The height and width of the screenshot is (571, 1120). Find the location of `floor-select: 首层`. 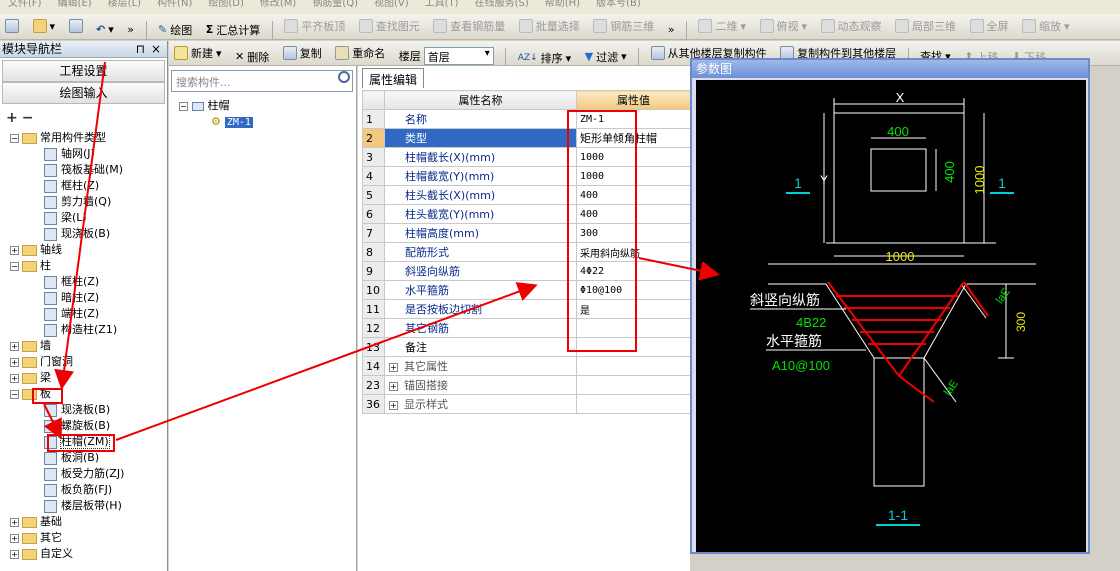

floor-select: 首层 is located at coordinates (458, 56).